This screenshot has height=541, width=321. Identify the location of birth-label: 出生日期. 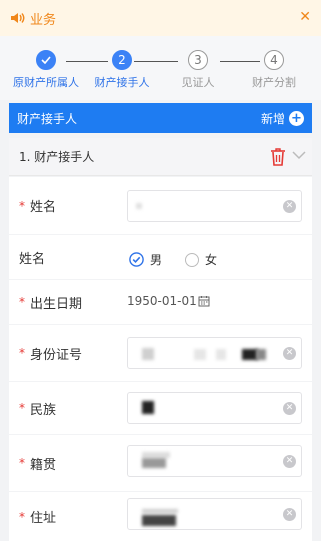
(56, 304).